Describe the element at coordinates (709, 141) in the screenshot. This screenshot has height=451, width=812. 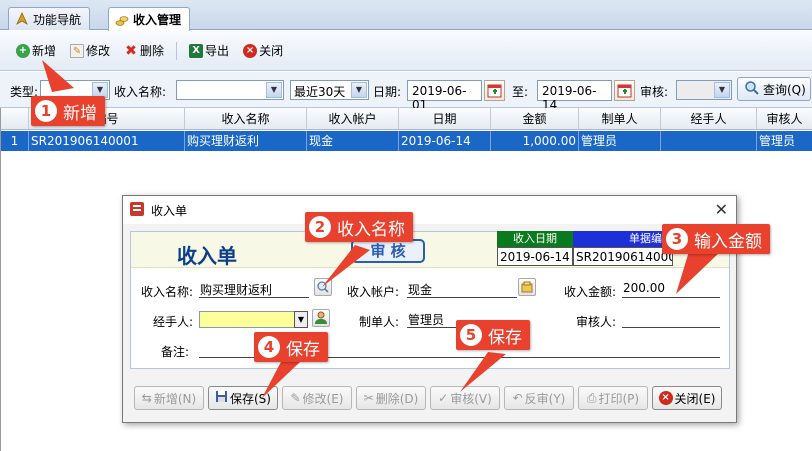
I see `row-handler` at that location.